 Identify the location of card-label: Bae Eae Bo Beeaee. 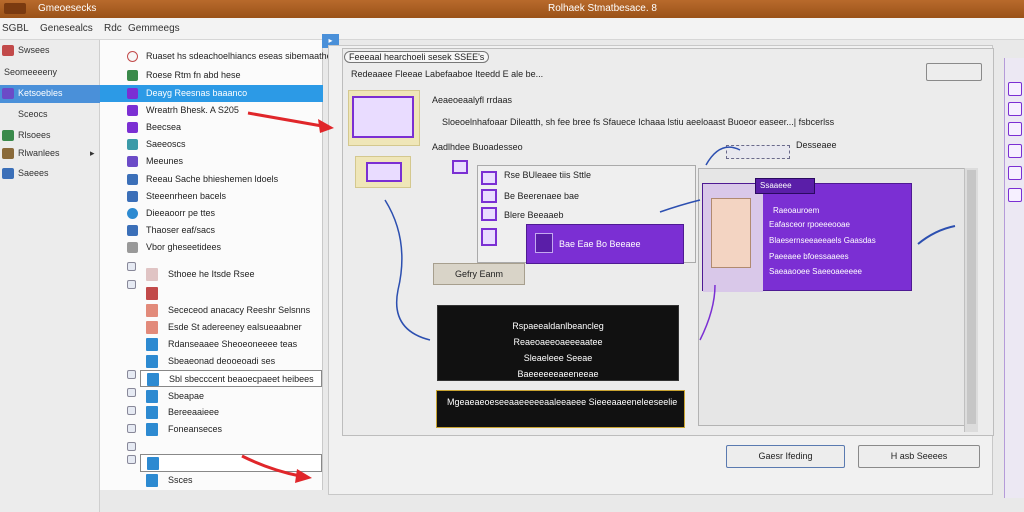
(600, 244).